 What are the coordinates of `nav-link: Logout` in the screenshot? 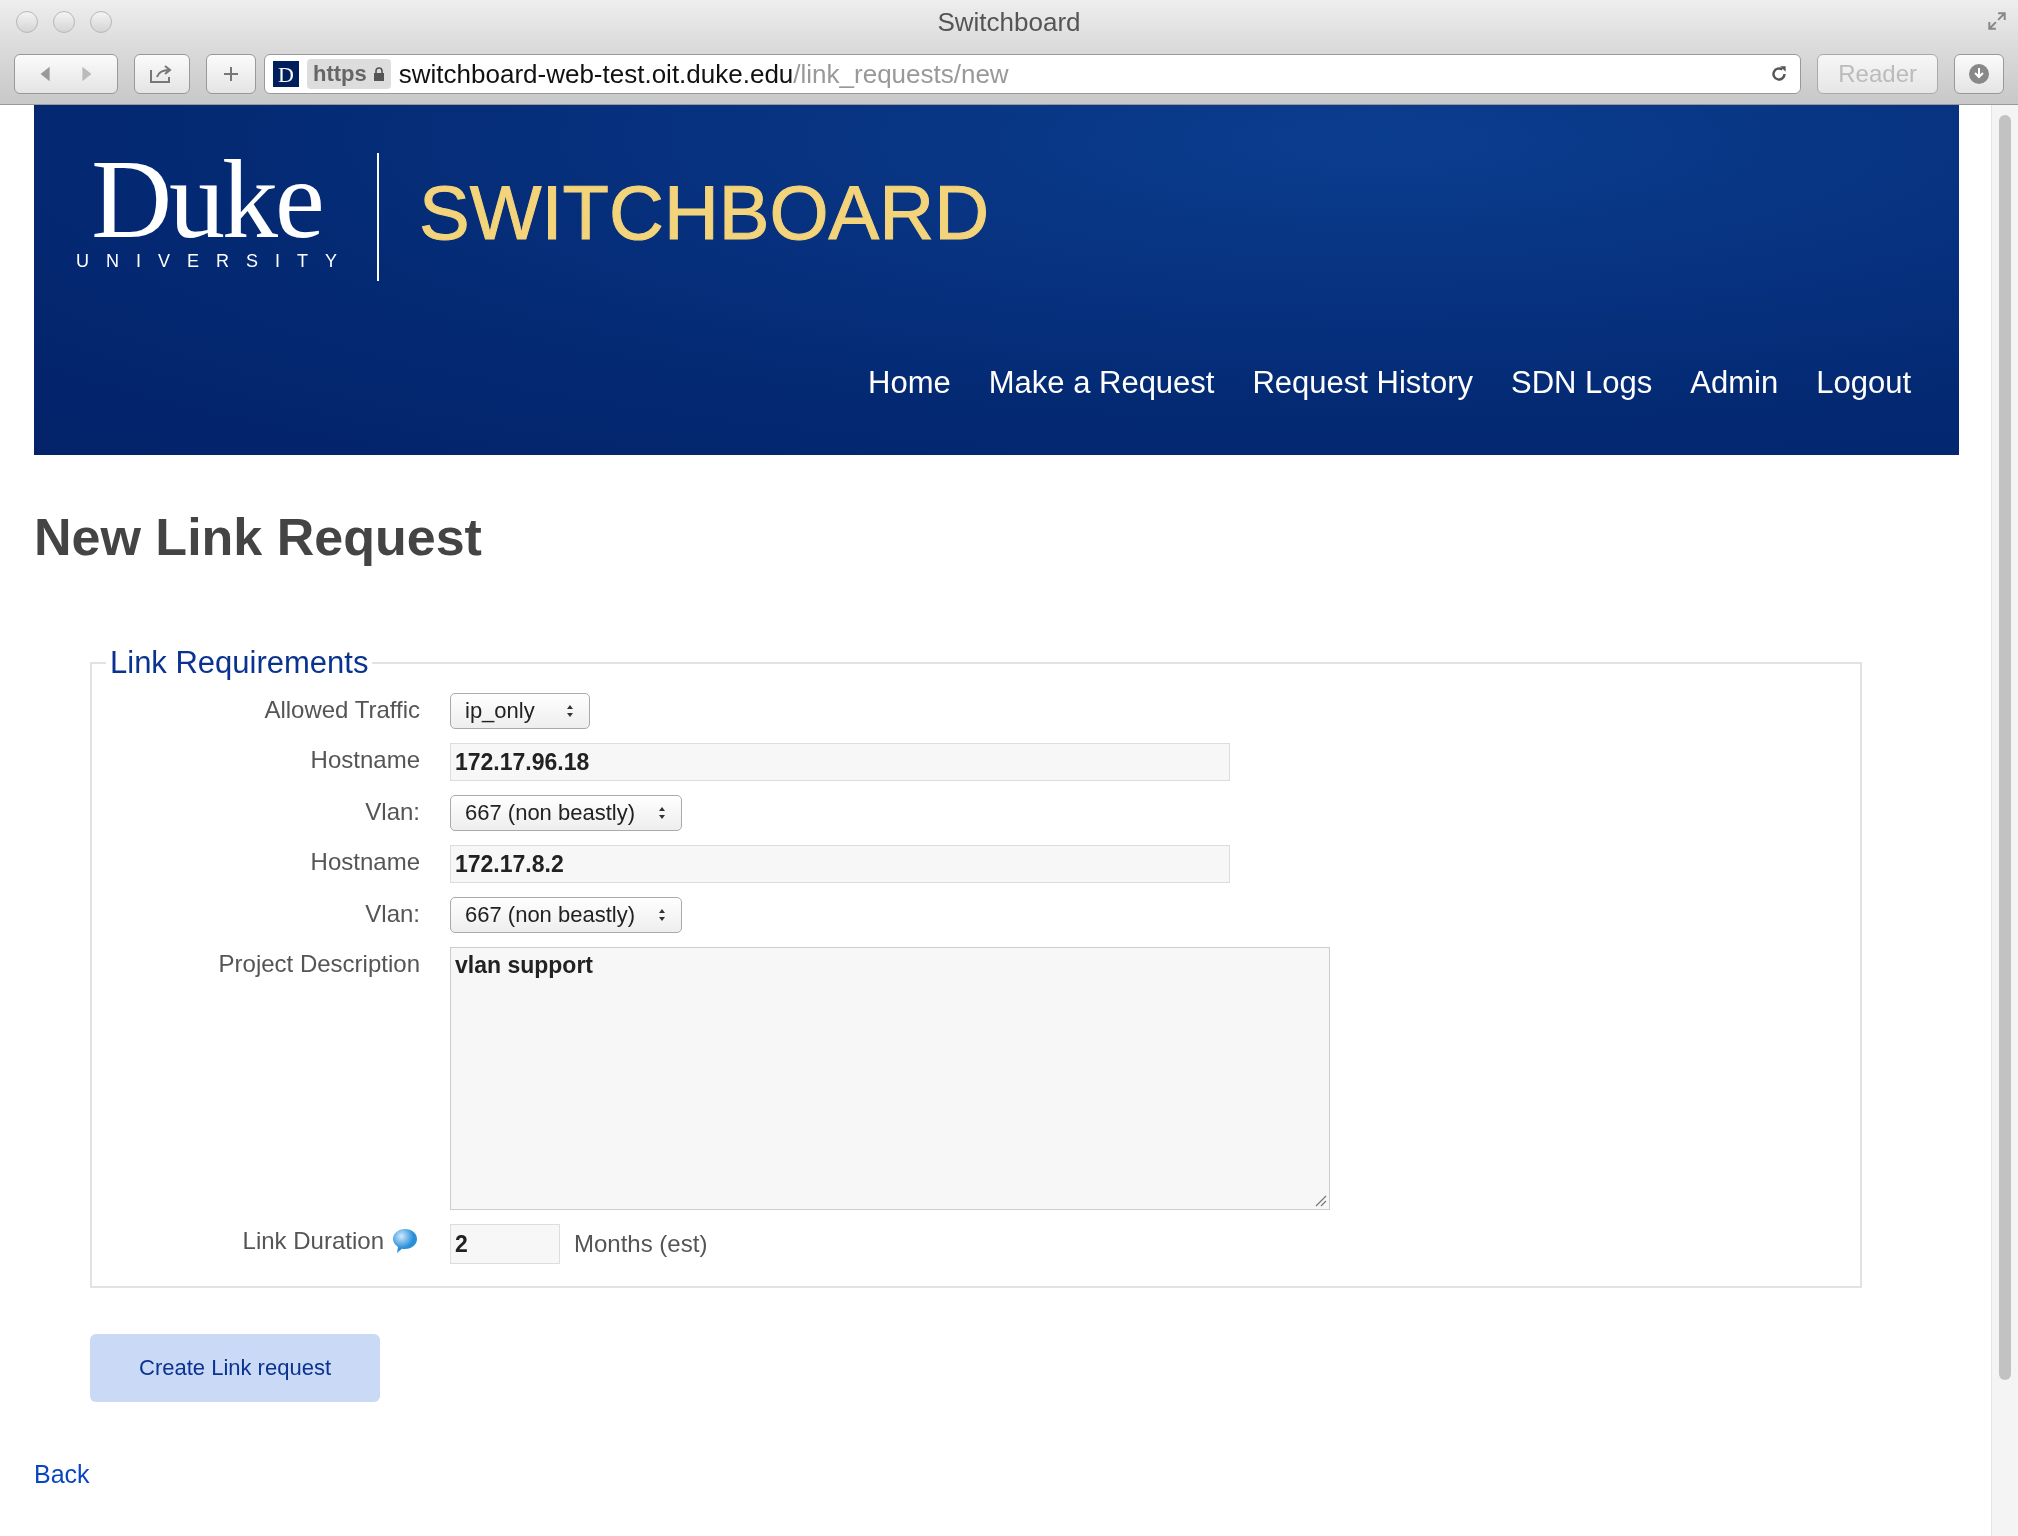 It's located at (1863, 383).